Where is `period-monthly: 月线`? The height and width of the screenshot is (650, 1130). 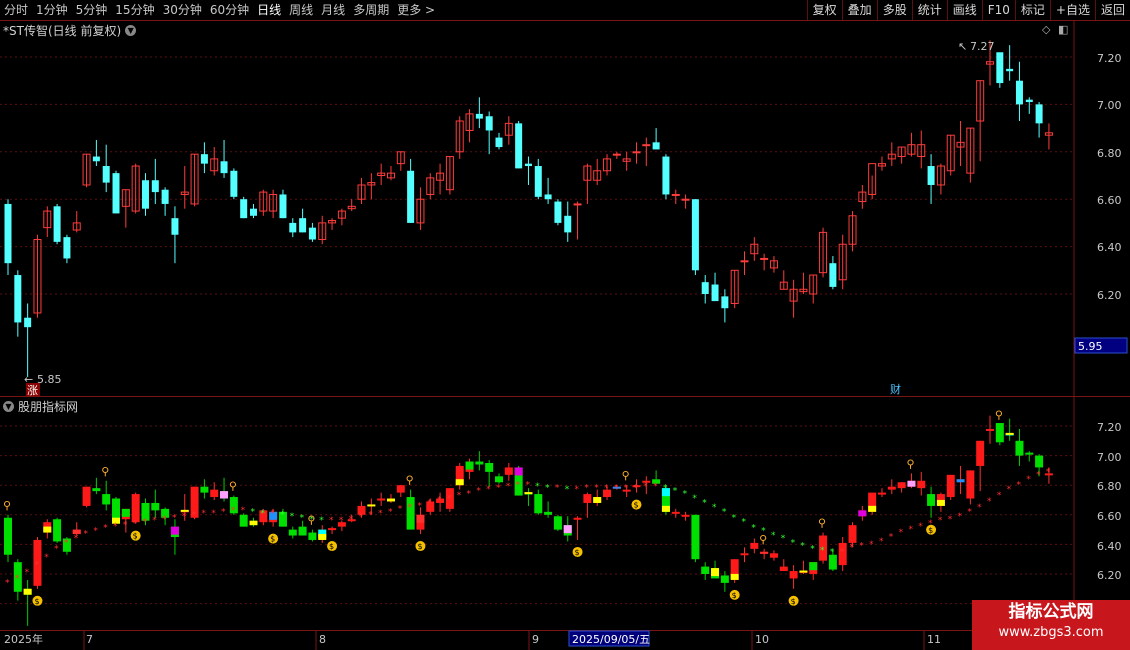 period-monthly: 月线 is located at coordinates (333, 10).